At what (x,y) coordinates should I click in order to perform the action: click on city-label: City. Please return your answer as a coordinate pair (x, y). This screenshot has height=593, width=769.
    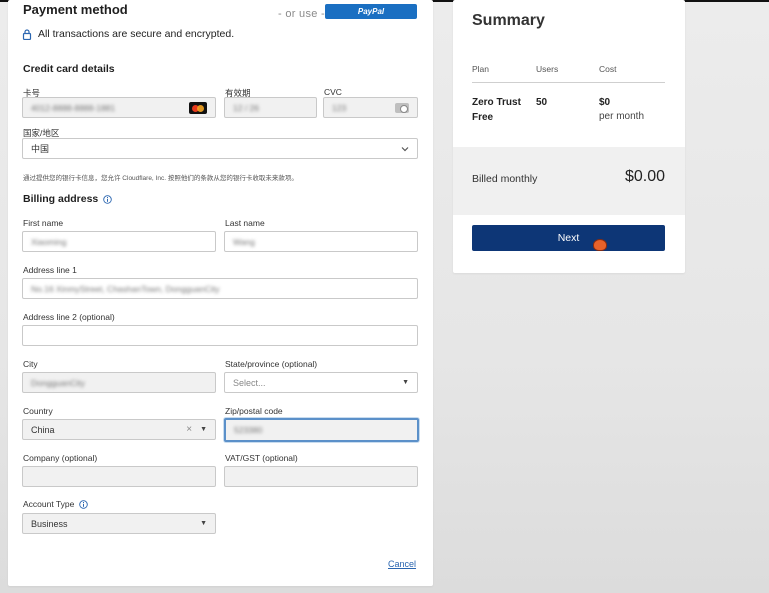
    Looking at the image, I should click on (30, 364).